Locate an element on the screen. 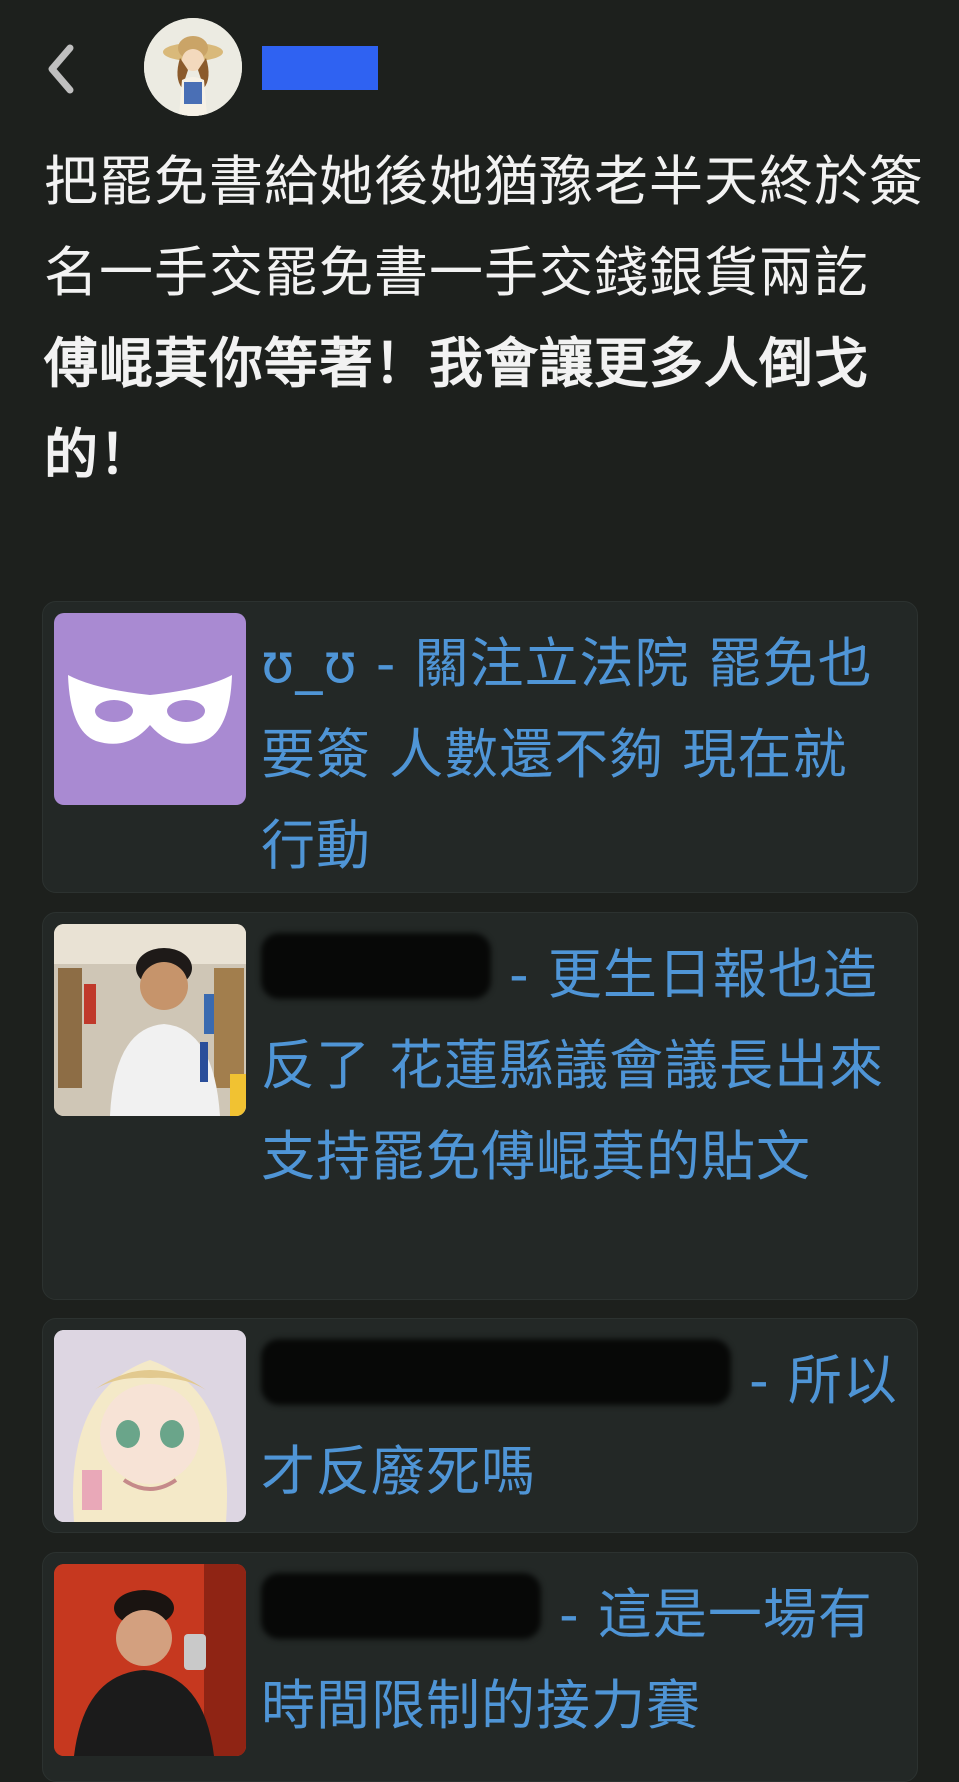 The height and width of the screenshot is (1782, 959). avatar-illustration is located at coordinates (193, 67).